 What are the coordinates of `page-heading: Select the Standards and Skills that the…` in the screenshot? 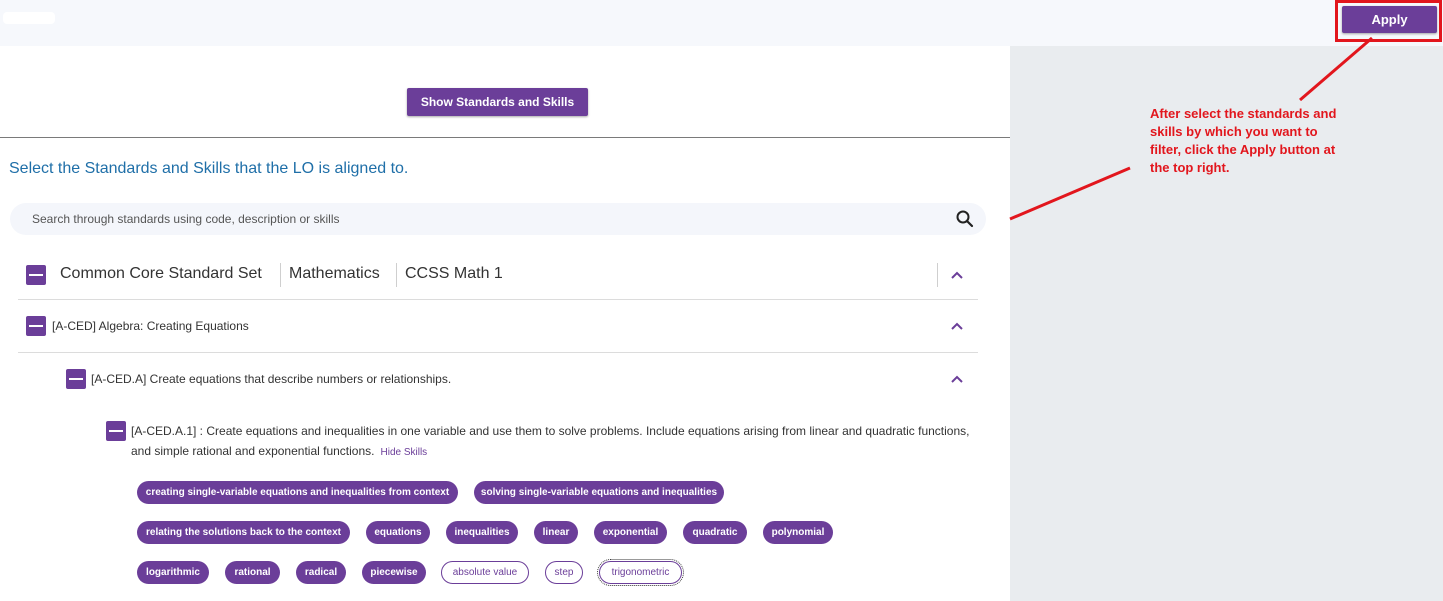 It's located at (209, 168).